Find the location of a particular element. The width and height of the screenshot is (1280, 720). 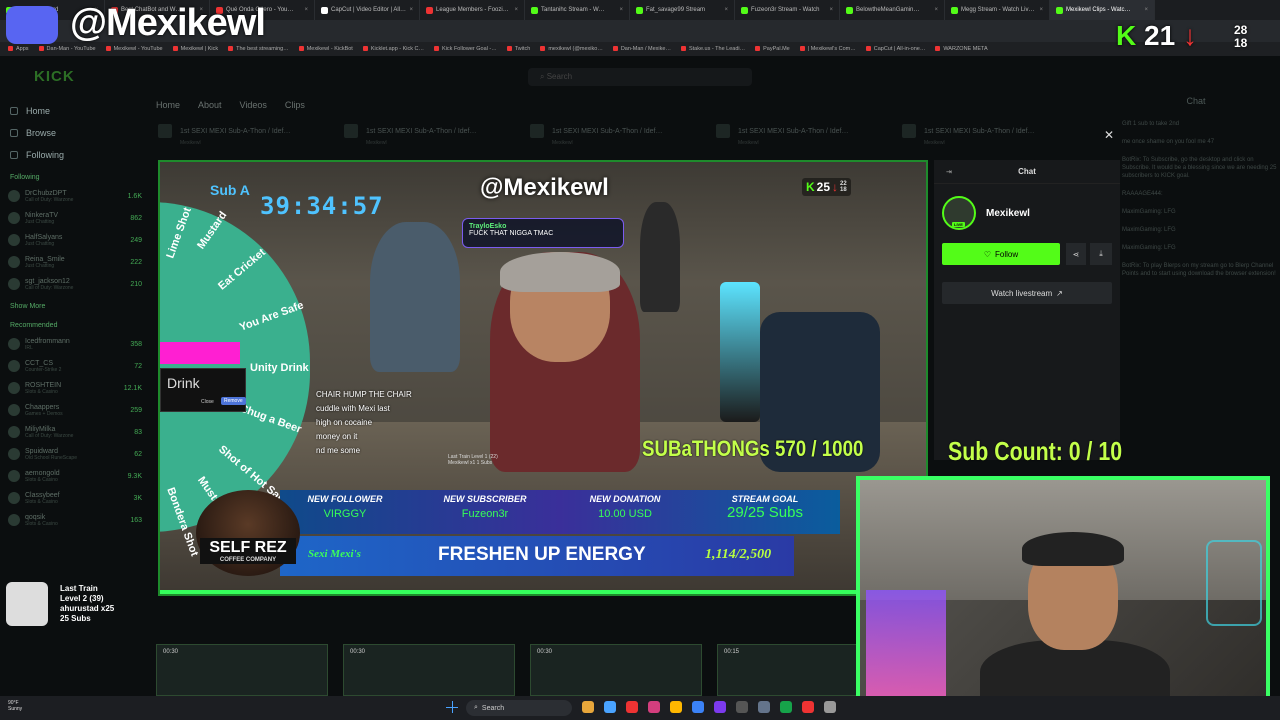

show-more-link: Show More is located at coordinates (75, 304).